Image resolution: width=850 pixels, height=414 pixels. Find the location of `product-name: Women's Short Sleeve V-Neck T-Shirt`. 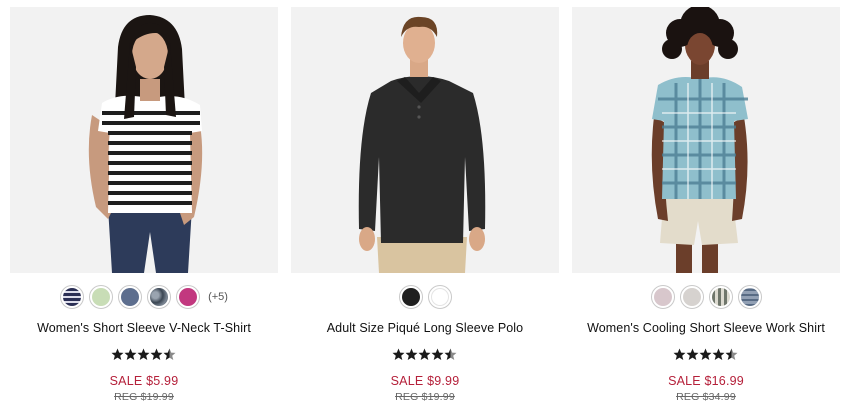

product-name: Women's Short Sleeve V-Neck T-Shirt is located at coordinates (144, 328).